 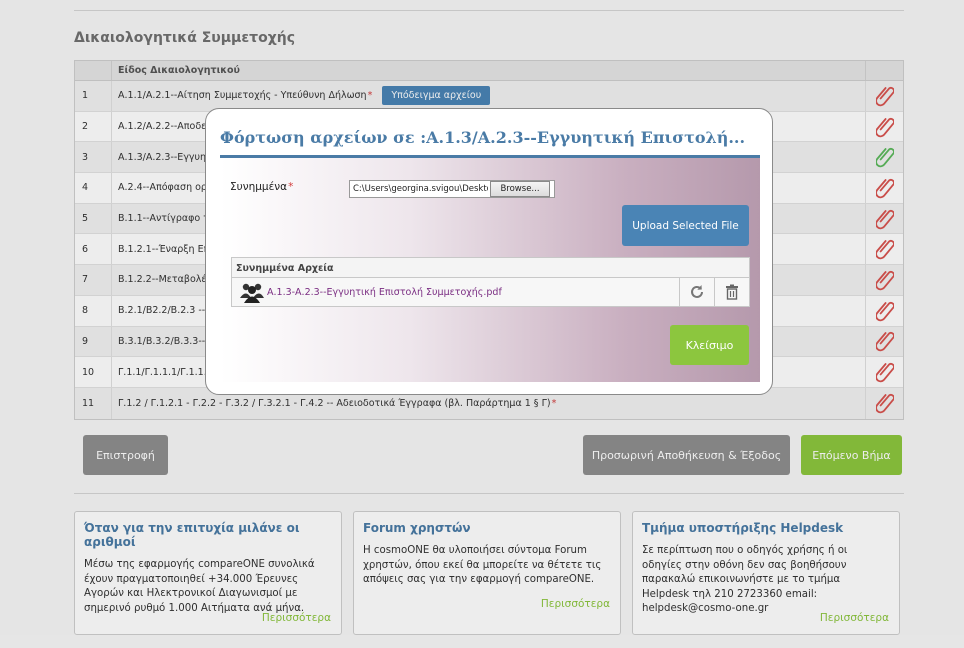 I want to click on required-mark: *, so click(x=291, y=187).